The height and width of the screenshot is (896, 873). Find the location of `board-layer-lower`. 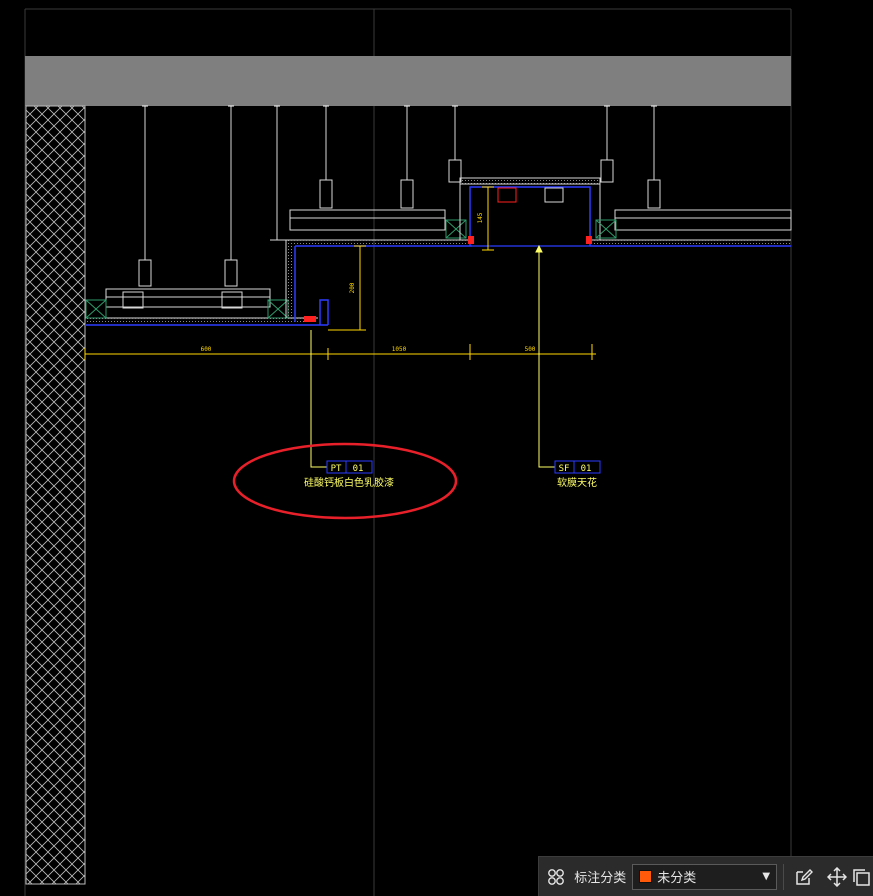

board-layer-lower is located at coordinates (201, 321).